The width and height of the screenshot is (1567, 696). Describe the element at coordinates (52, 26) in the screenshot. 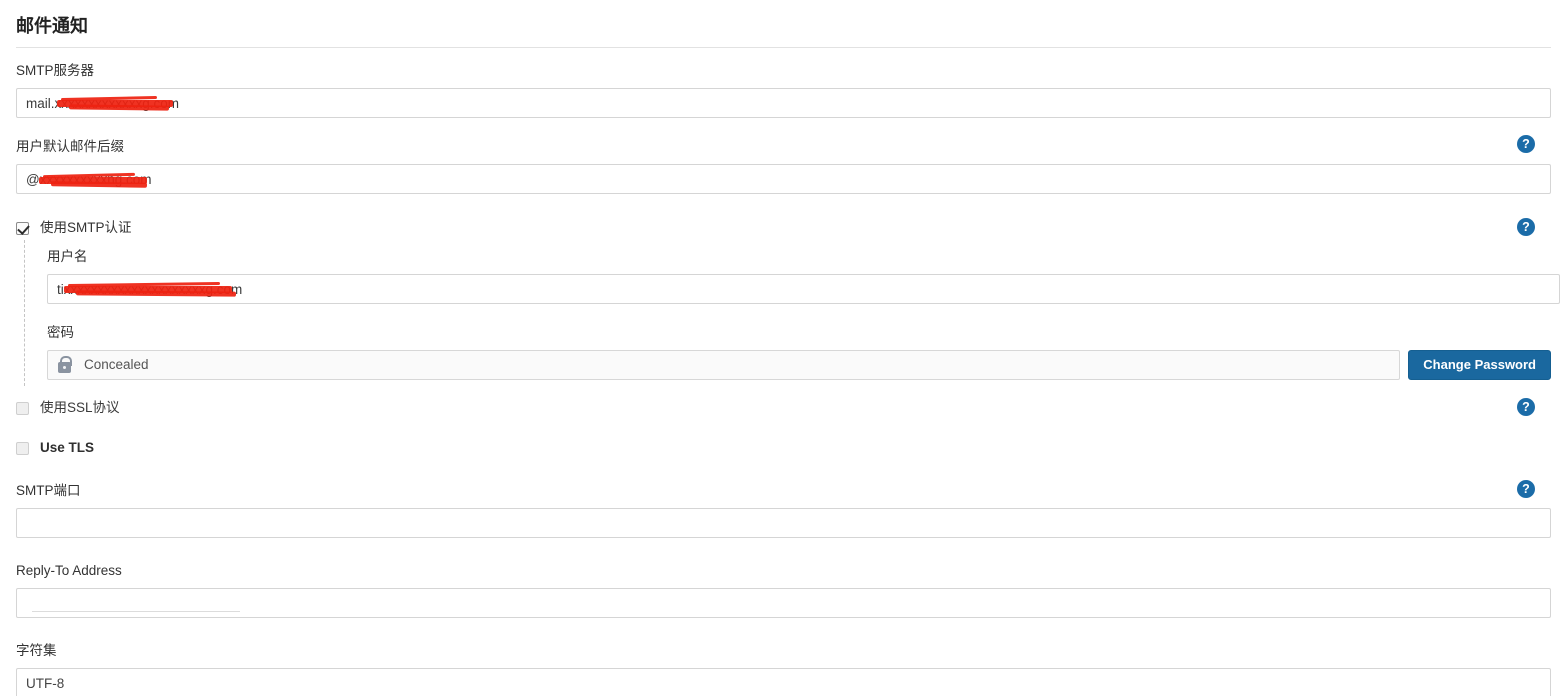

I see `page-title: 邮件通知` at that location.